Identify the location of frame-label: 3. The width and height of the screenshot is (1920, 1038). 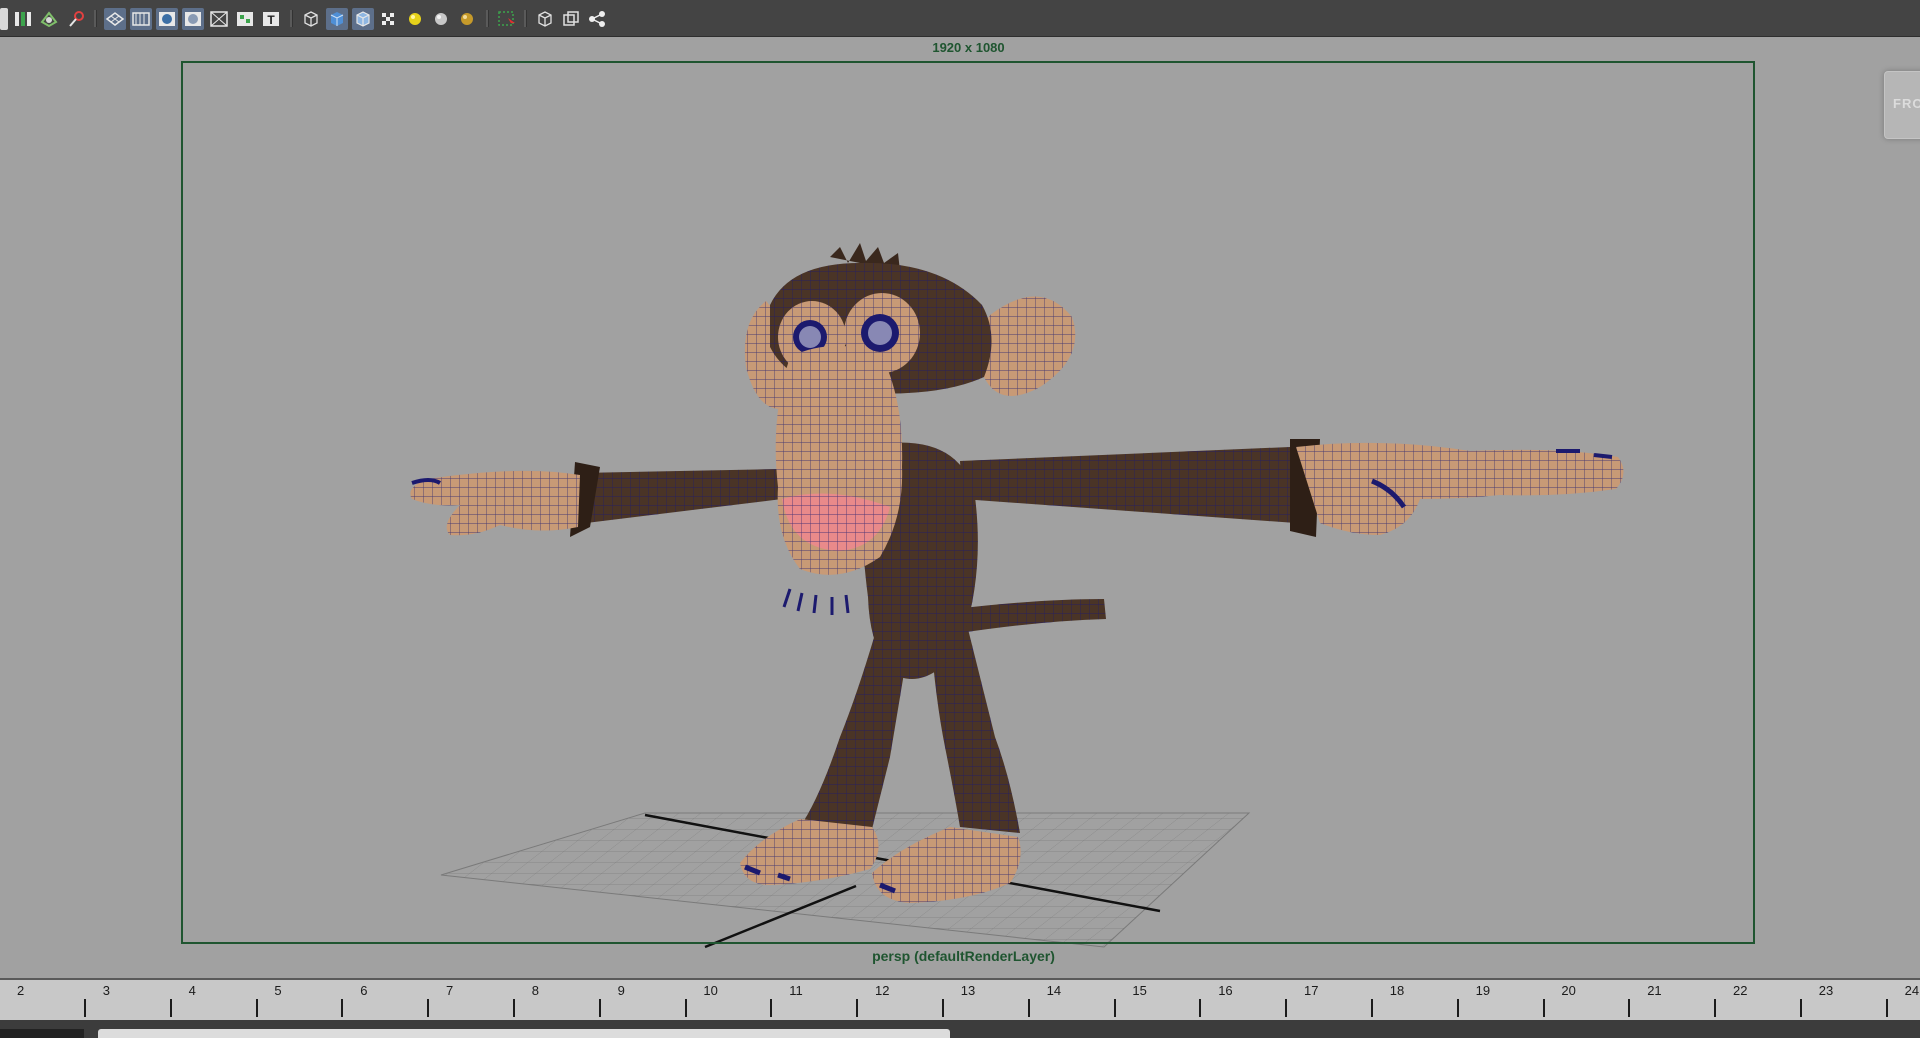
(106, 990).